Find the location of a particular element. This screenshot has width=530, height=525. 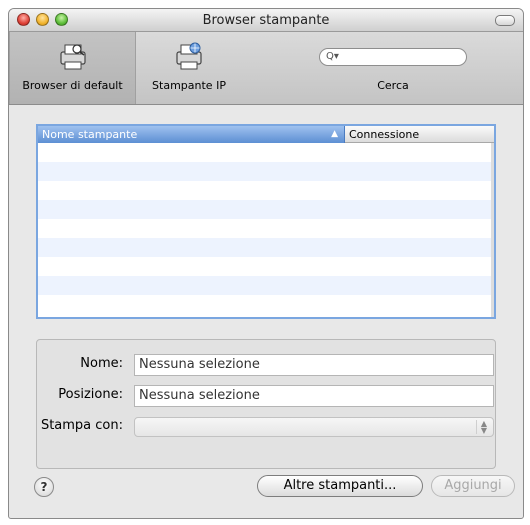

ip-printer-icon is located at coordinates (189, 56).